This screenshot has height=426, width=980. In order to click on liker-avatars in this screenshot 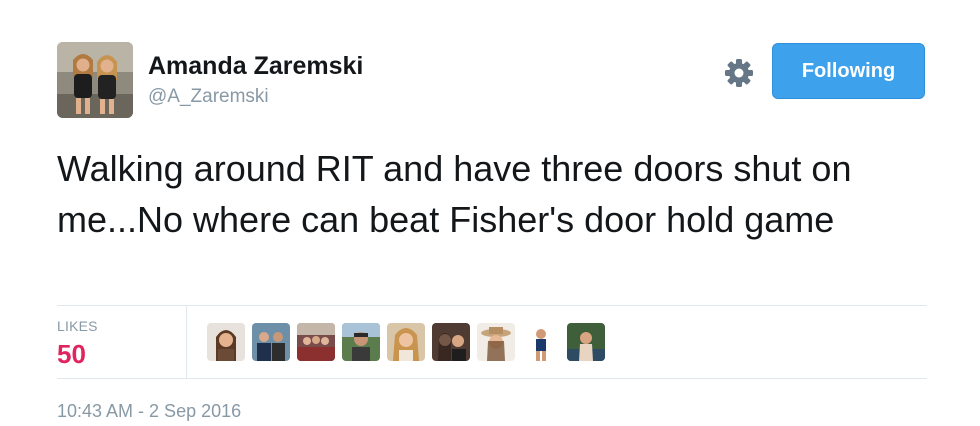, I will do `click(406, 342)`.